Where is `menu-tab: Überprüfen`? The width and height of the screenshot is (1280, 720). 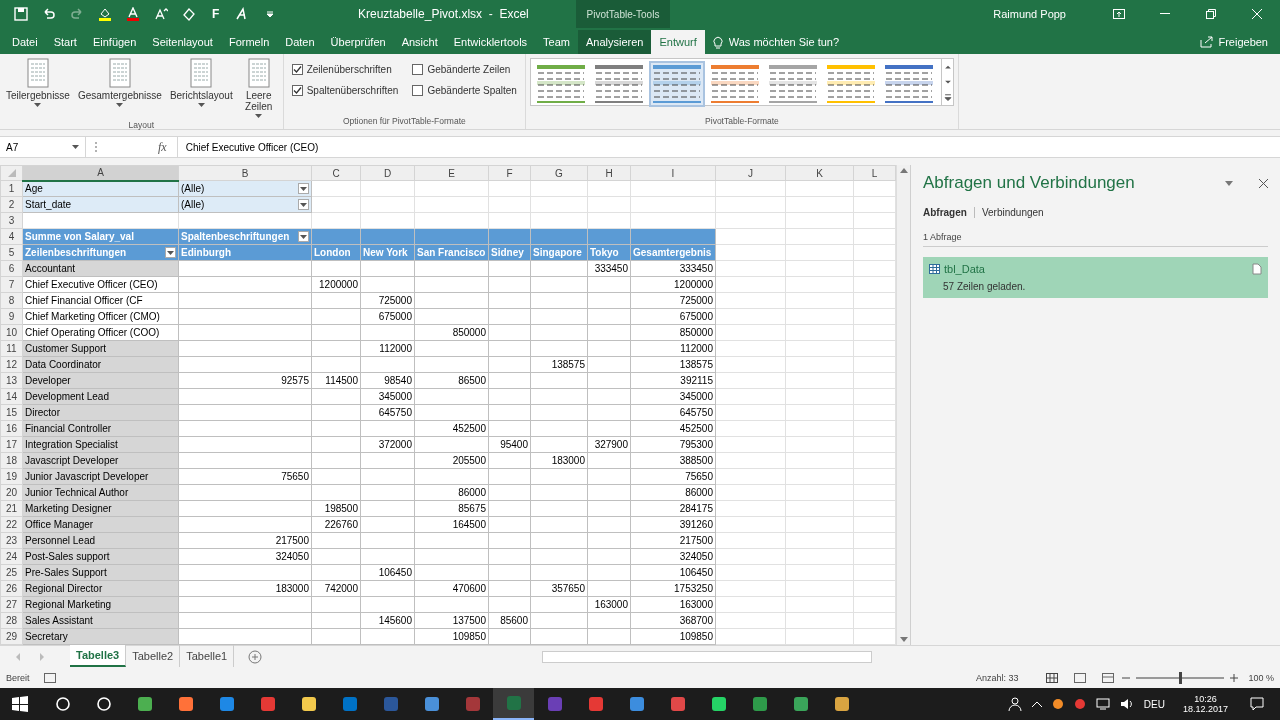
menu-tab: Überprüfen is located at coordinates (358, 42).